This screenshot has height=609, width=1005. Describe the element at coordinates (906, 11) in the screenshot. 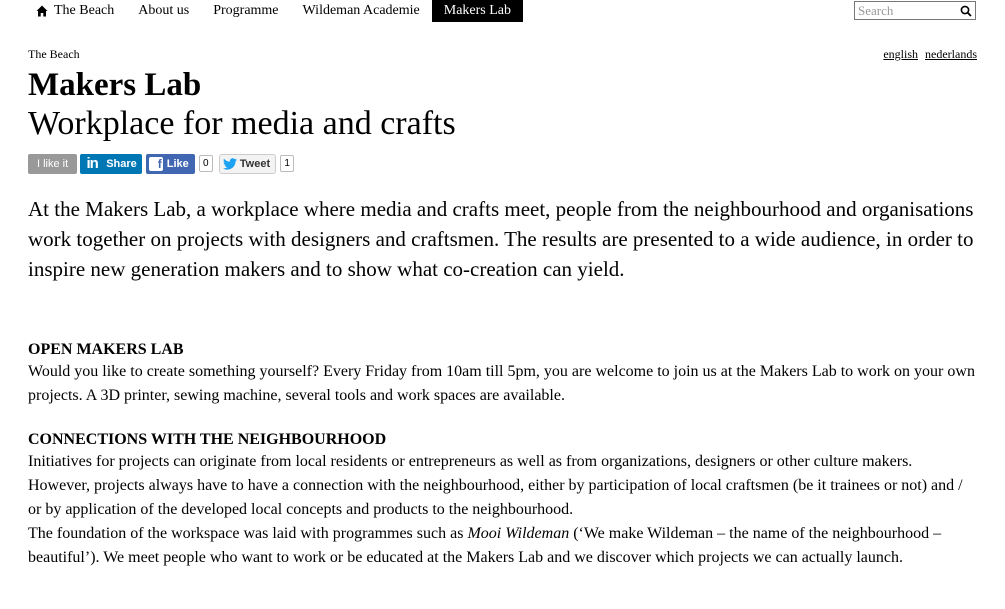

I see `search-input` at that location.